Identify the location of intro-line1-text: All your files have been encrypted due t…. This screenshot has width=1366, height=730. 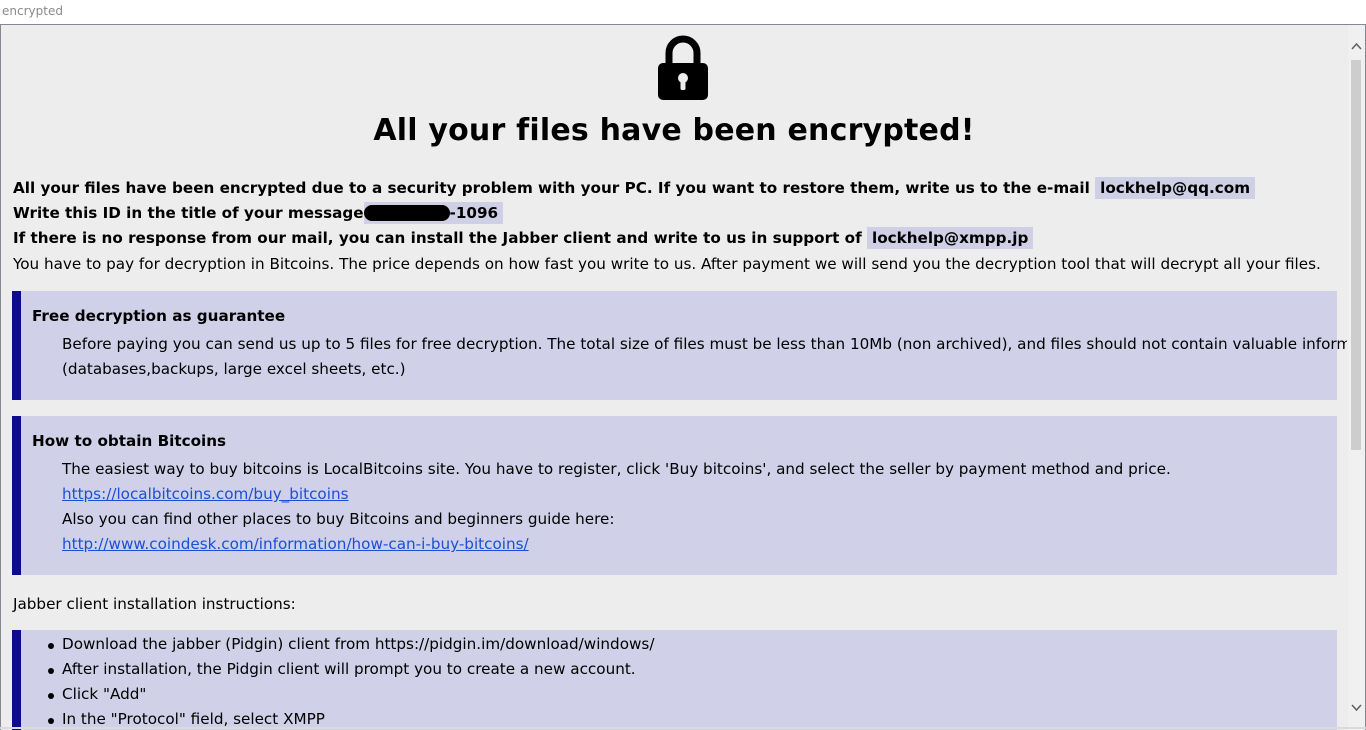
(551, 188).